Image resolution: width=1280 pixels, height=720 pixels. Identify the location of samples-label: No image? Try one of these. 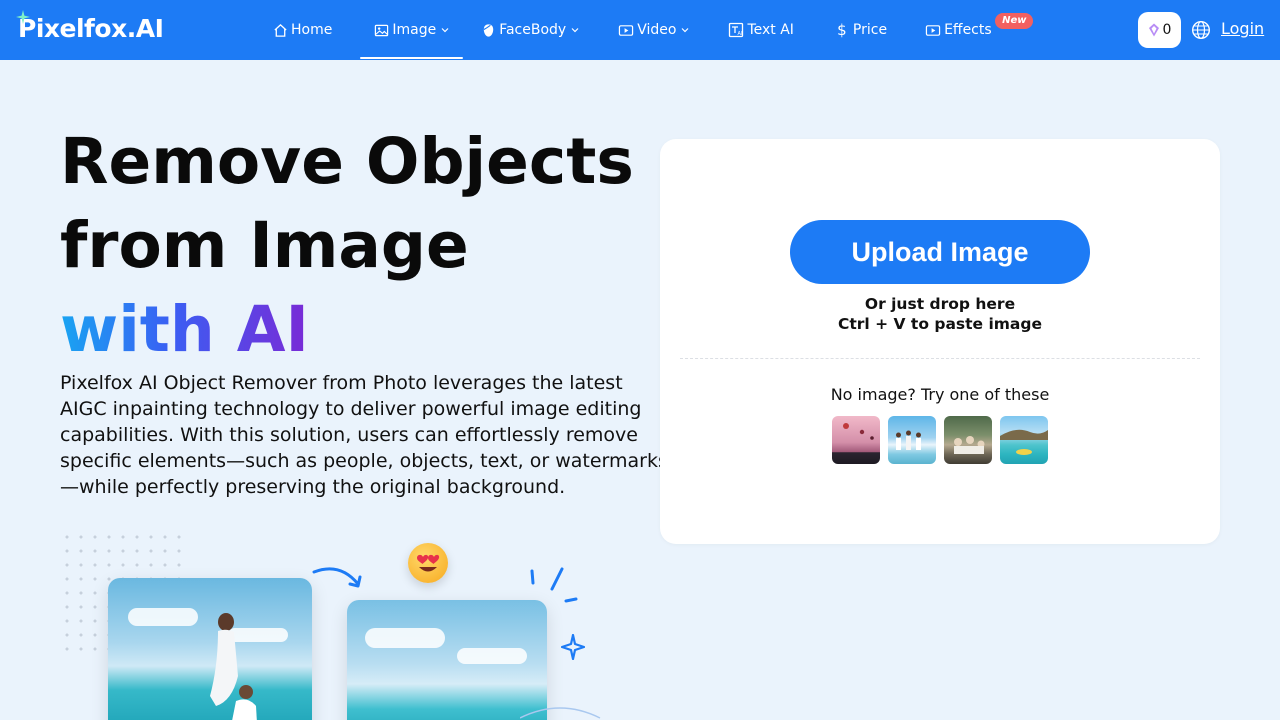
(940, 394).